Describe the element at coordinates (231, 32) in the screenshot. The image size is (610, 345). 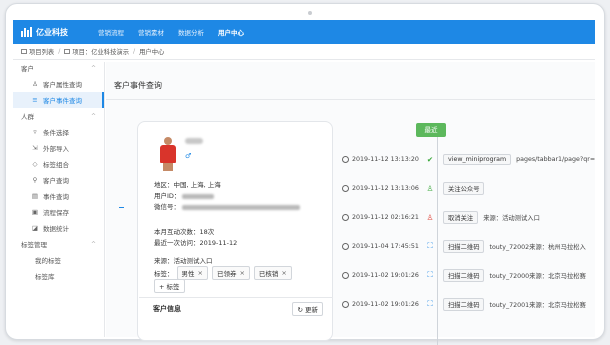
I see `nav-user-center: 用户中心` at that location.